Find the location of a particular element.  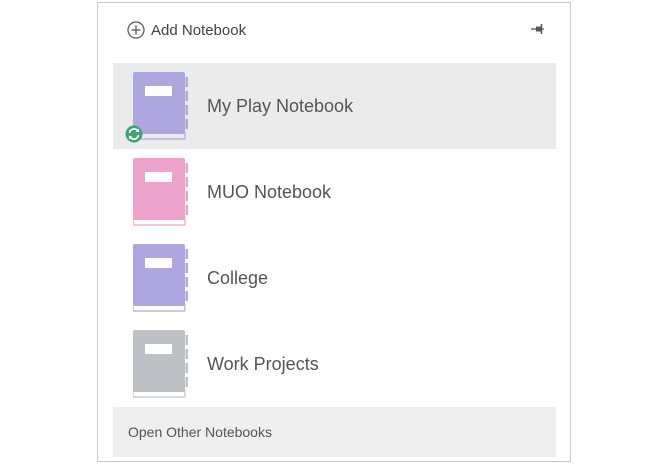

add-notebook-label: Add Notebook is located at coordinates (199, 30).